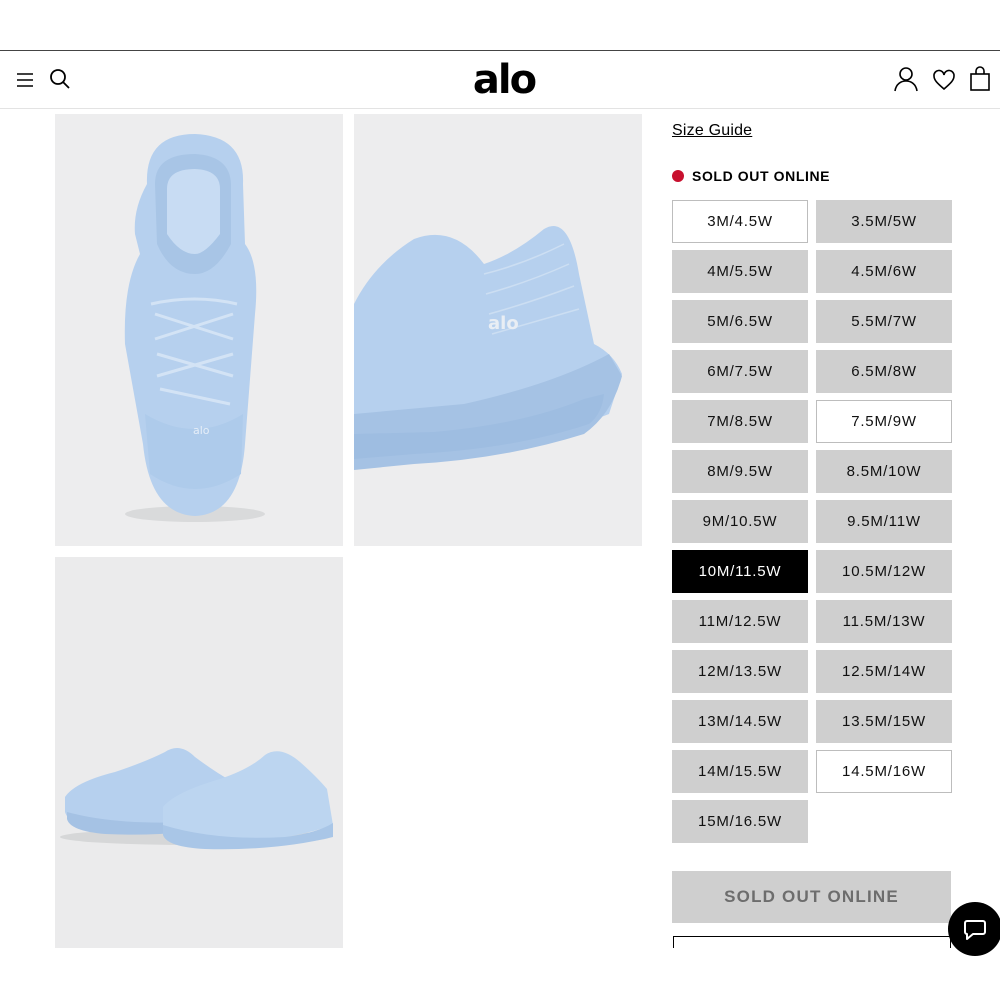  Describe the element at coordinates (740, 221) in the screenshot. I see `size-option: 3M/4.5W` at that location.